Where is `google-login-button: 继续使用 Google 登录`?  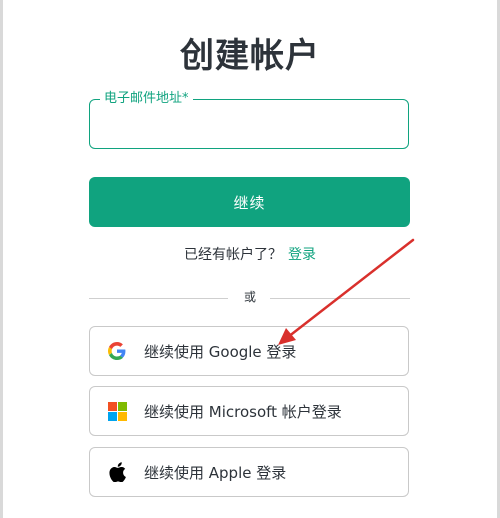 google-login-button: 继续使用 Google 登录 is located at coordinates (249, 351).